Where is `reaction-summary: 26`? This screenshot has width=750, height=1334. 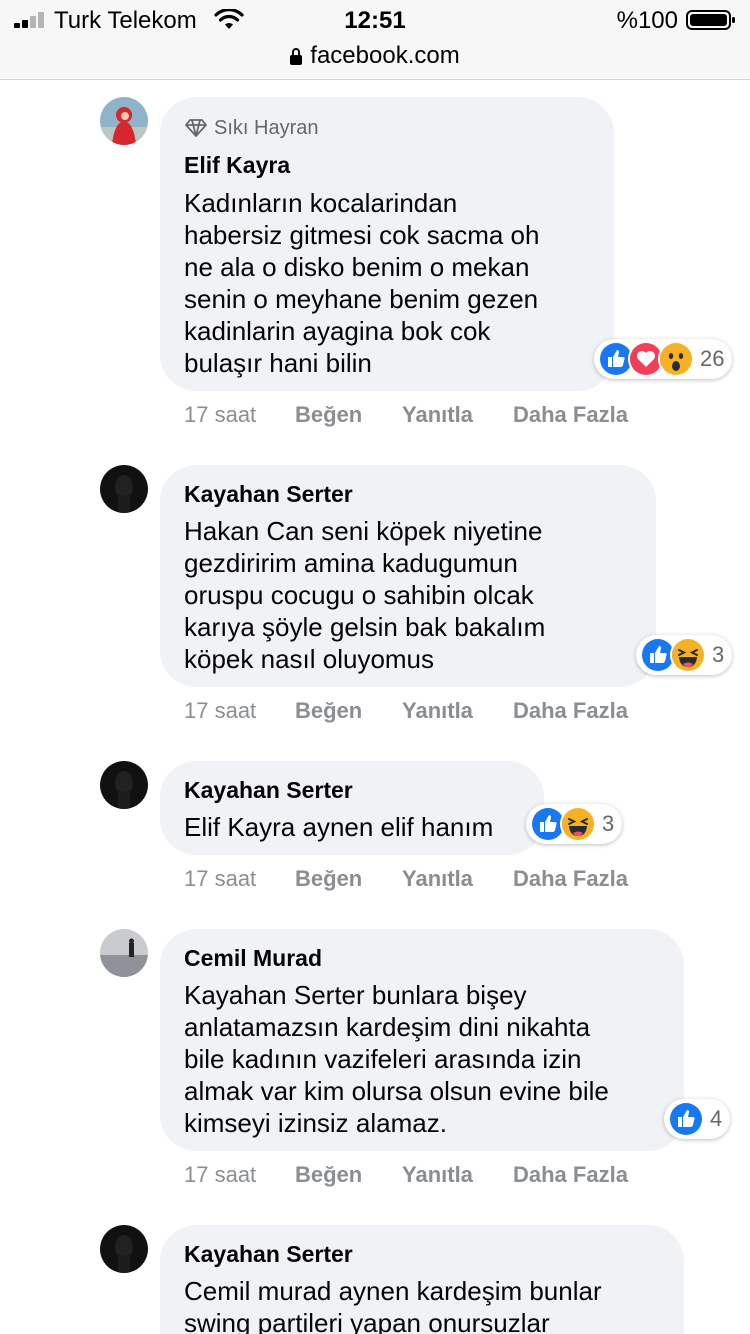 reaction-summary: 26 is located at coordinates (663, 359).